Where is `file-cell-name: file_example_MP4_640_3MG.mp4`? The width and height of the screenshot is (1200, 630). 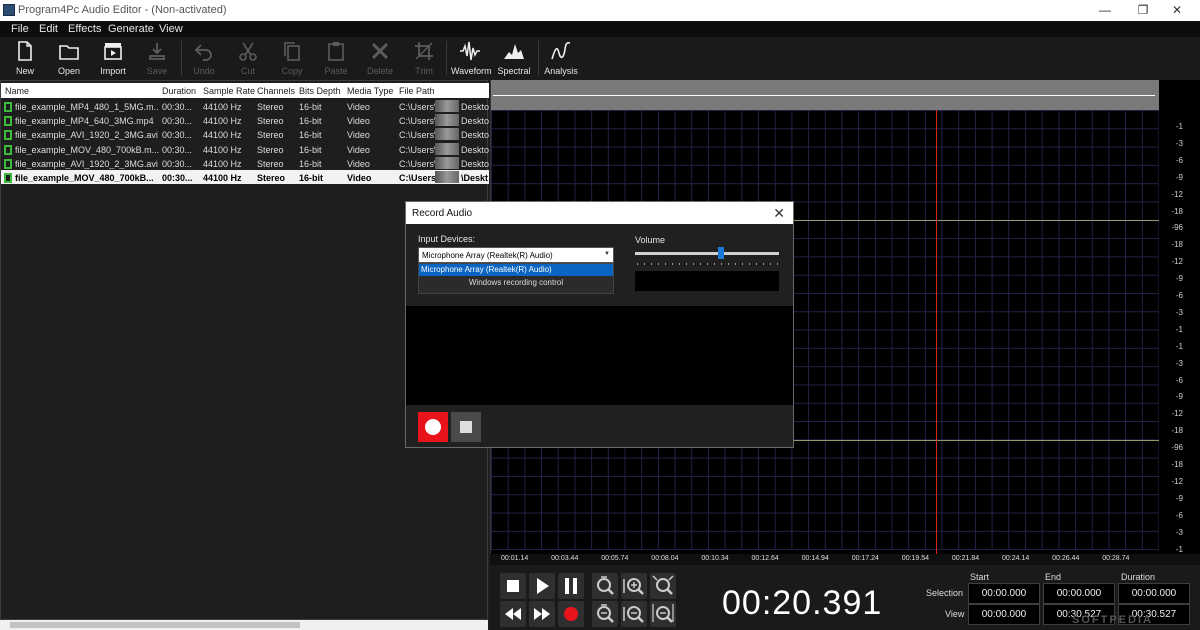
file-cell-name: file_example_MP4_640_3MG.mp4 is located at coordinates (84, 121).